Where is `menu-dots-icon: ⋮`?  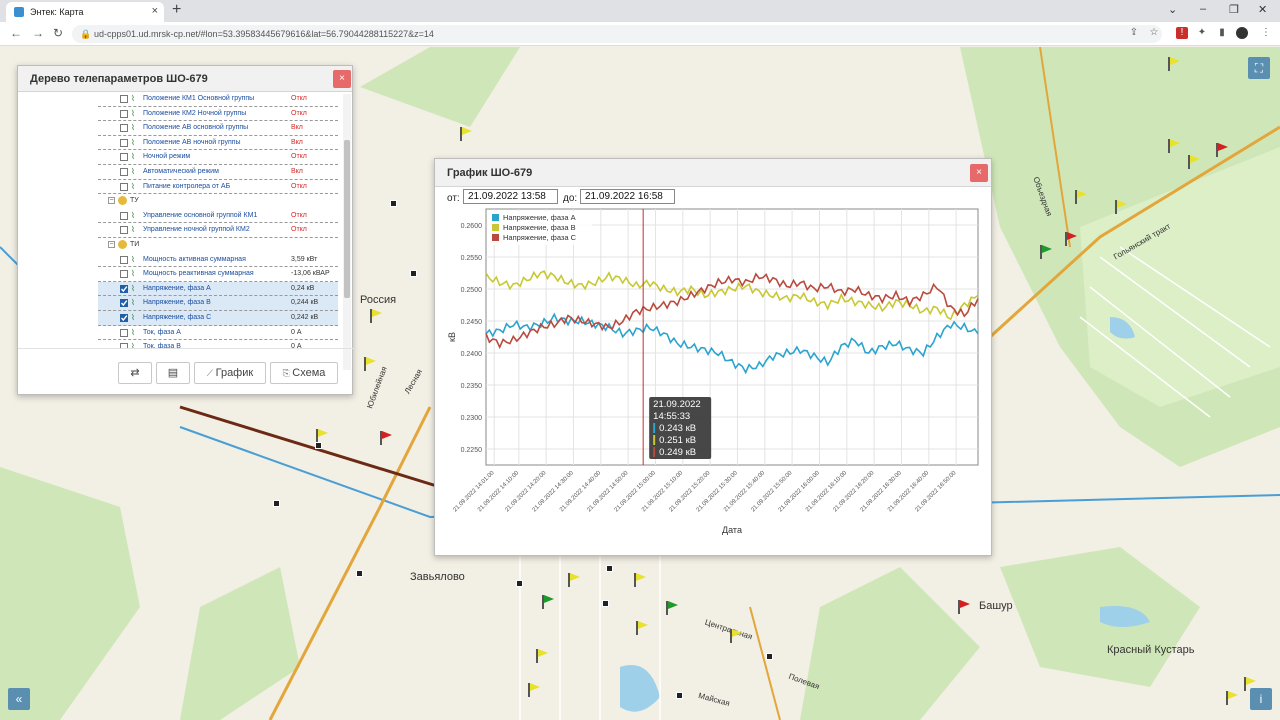 menu-dots-icon: ⋮ is located at coordinates (1266, 33).